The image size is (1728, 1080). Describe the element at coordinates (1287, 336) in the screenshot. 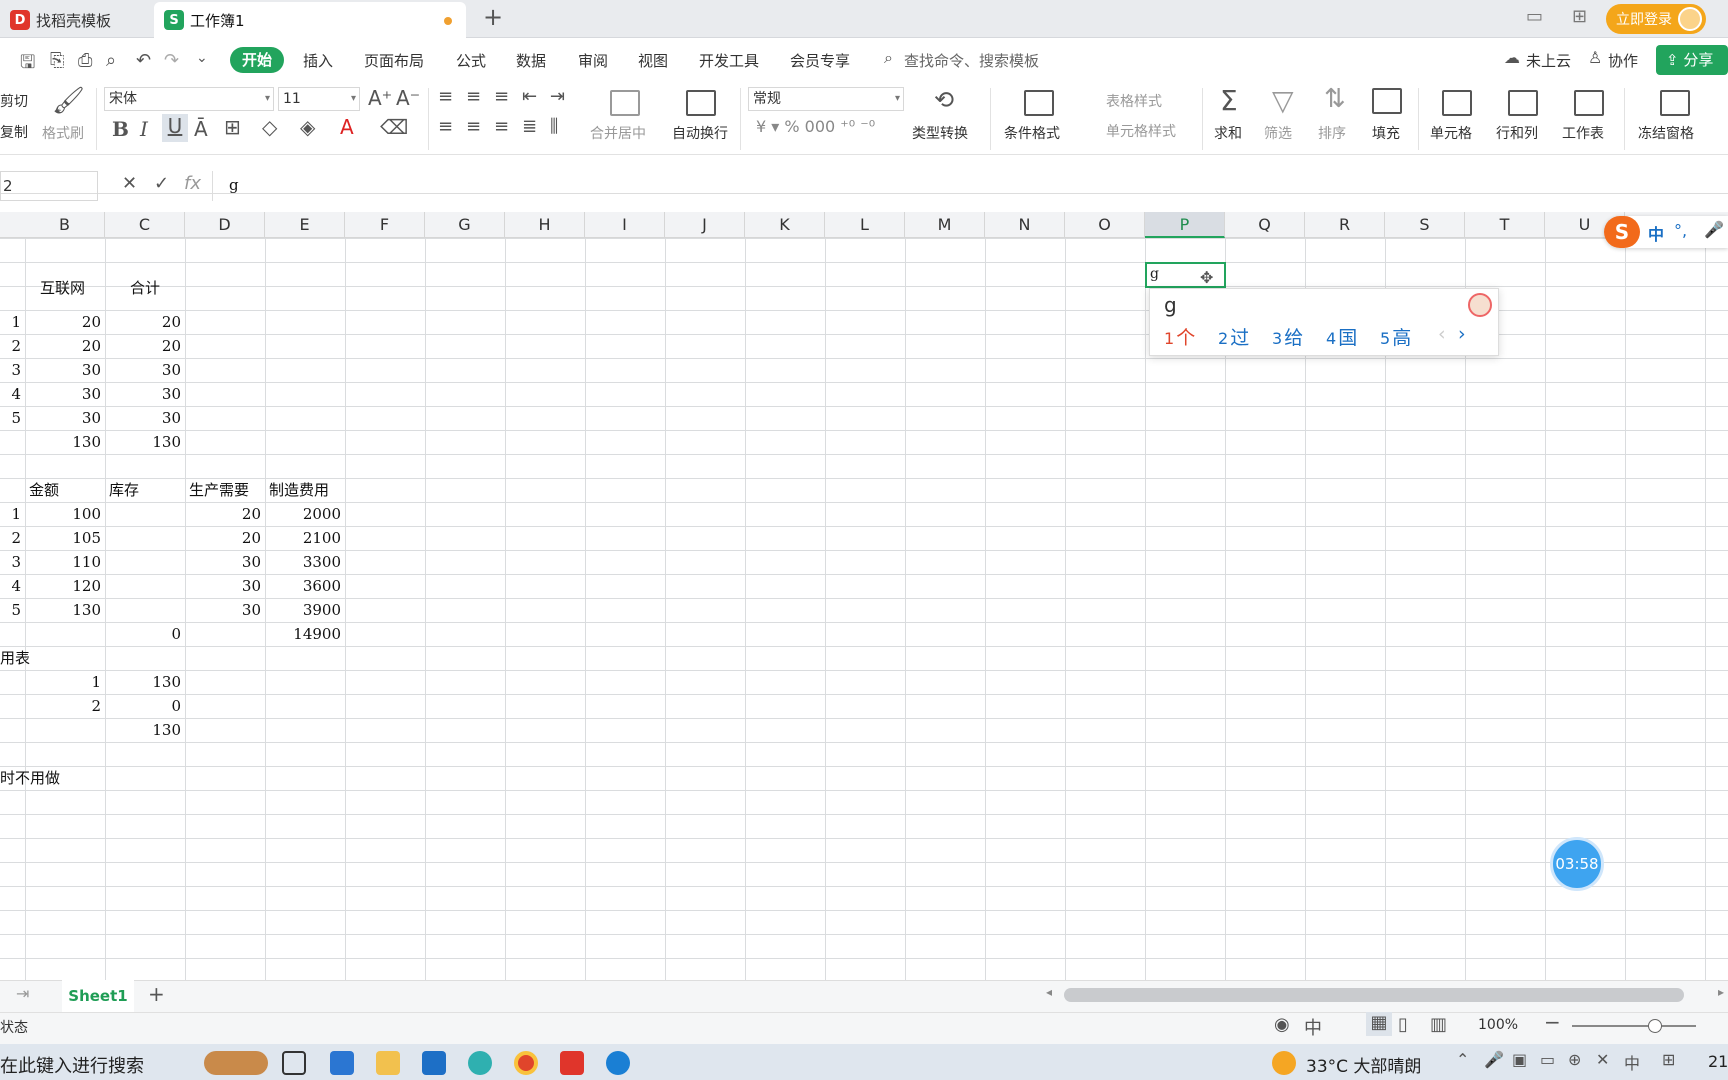

I see `ime-candidate: 3给` at that location.